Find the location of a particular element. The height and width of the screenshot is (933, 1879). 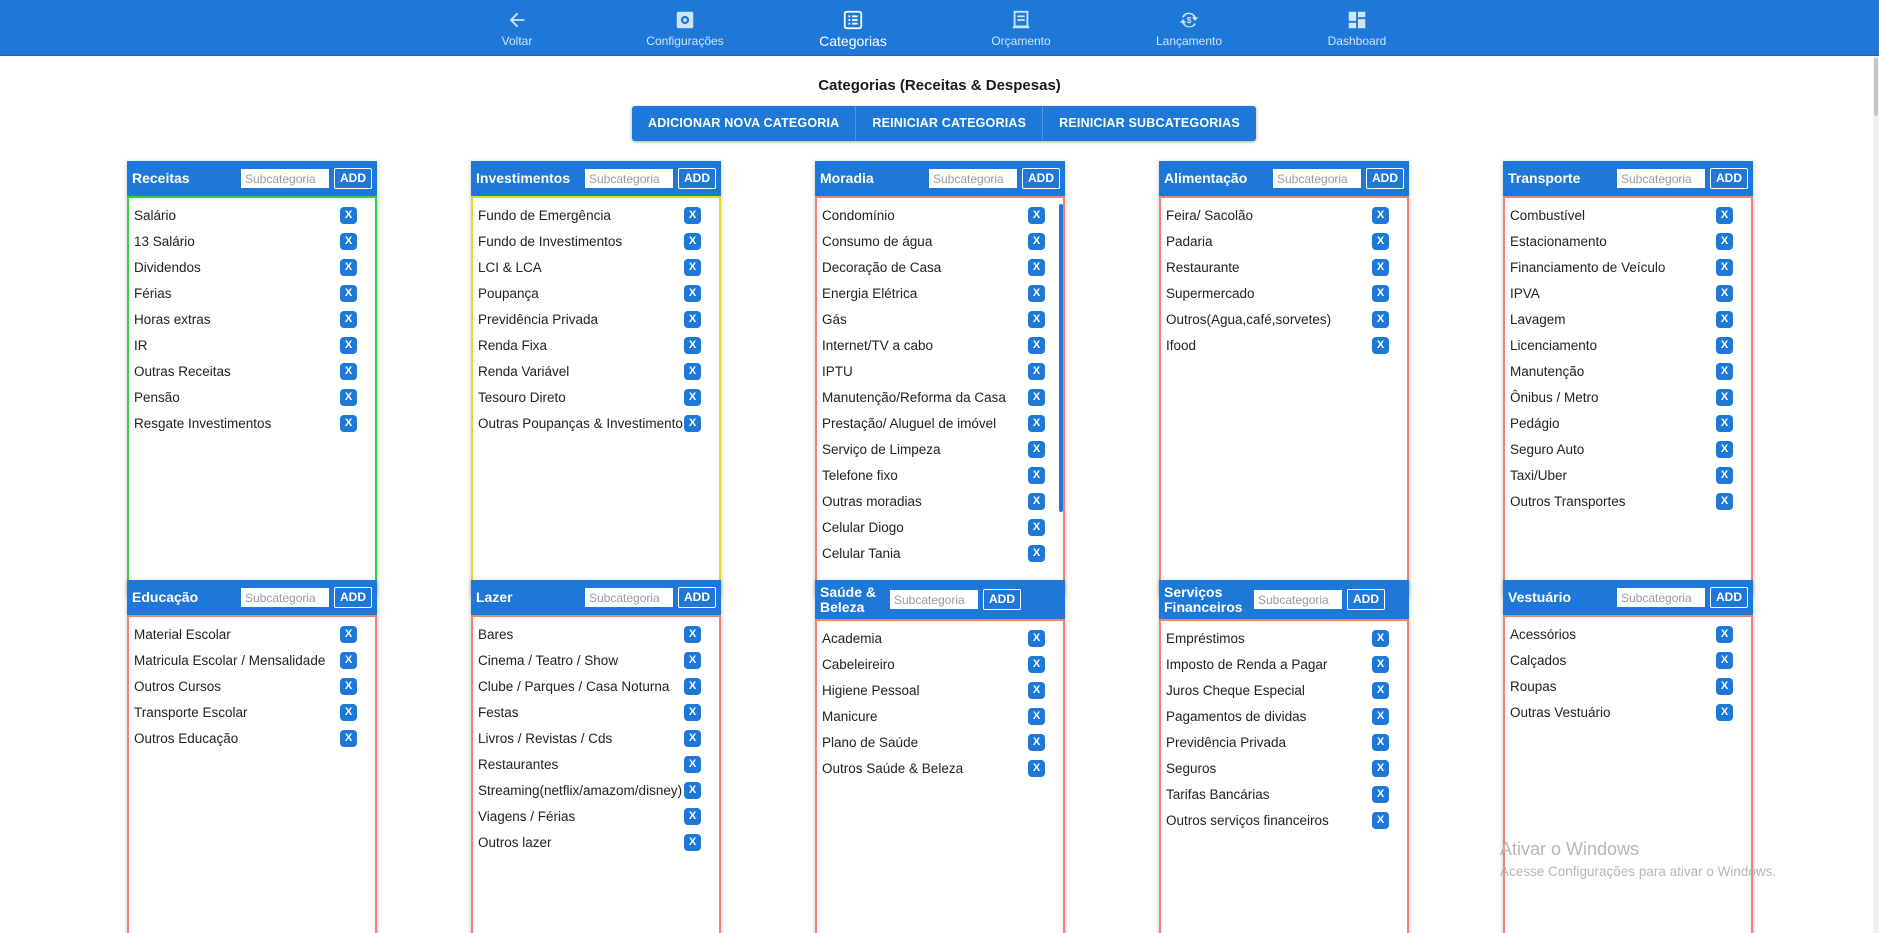

list-scrollbar is located at coordinates (1061, 358).